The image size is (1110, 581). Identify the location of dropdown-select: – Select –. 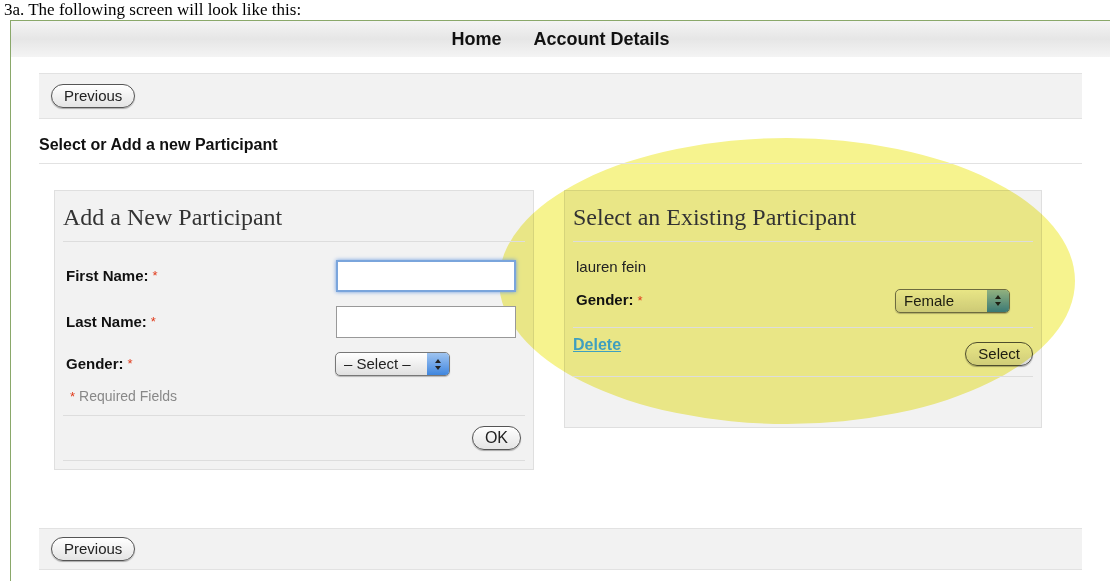
(392, 364).